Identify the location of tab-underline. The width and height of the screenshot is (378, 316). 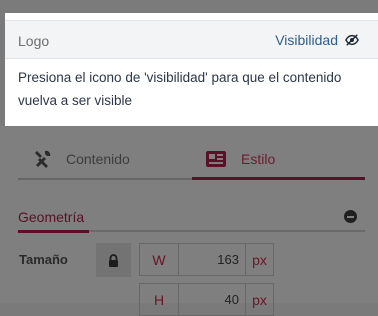
(105, 179).